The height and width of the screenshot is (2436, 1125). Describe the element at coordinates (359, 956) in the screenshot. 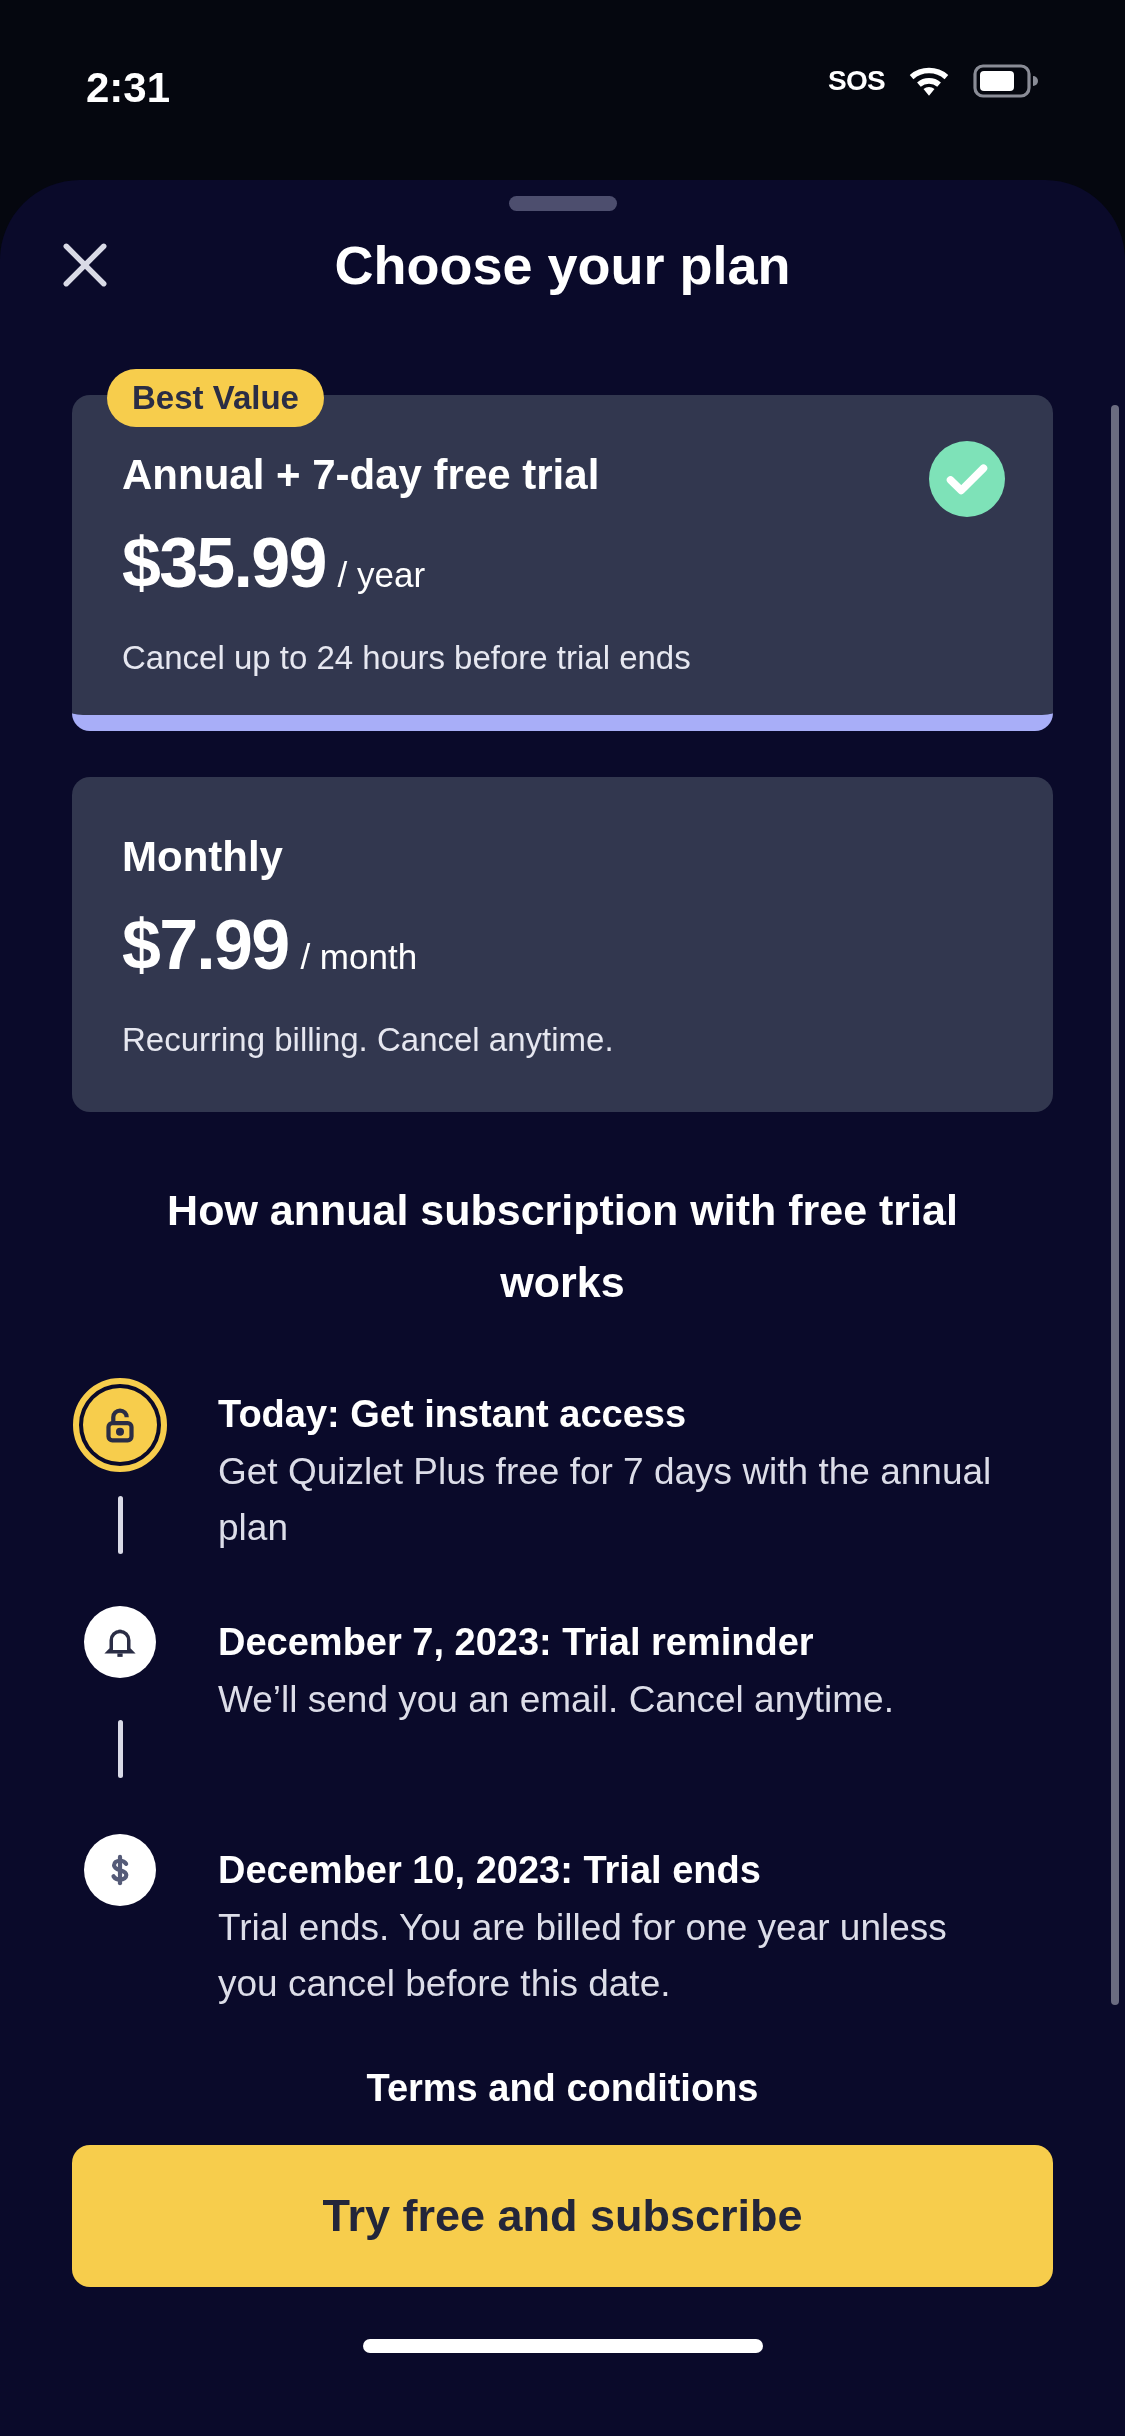

I see `price-period: / month` at that location.